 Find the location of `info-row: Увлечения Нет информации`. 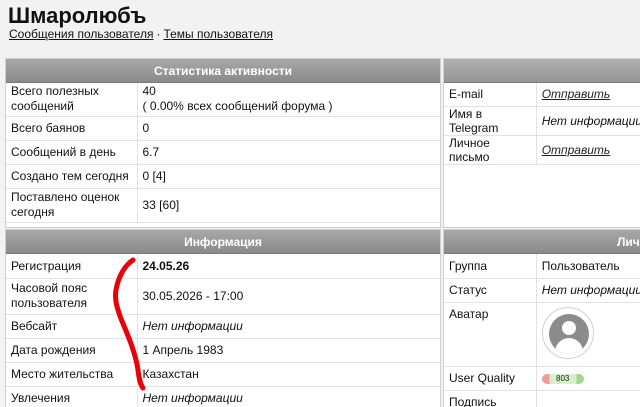

info-row: Увлечения Нет информации is located at coordinates (223, 396).